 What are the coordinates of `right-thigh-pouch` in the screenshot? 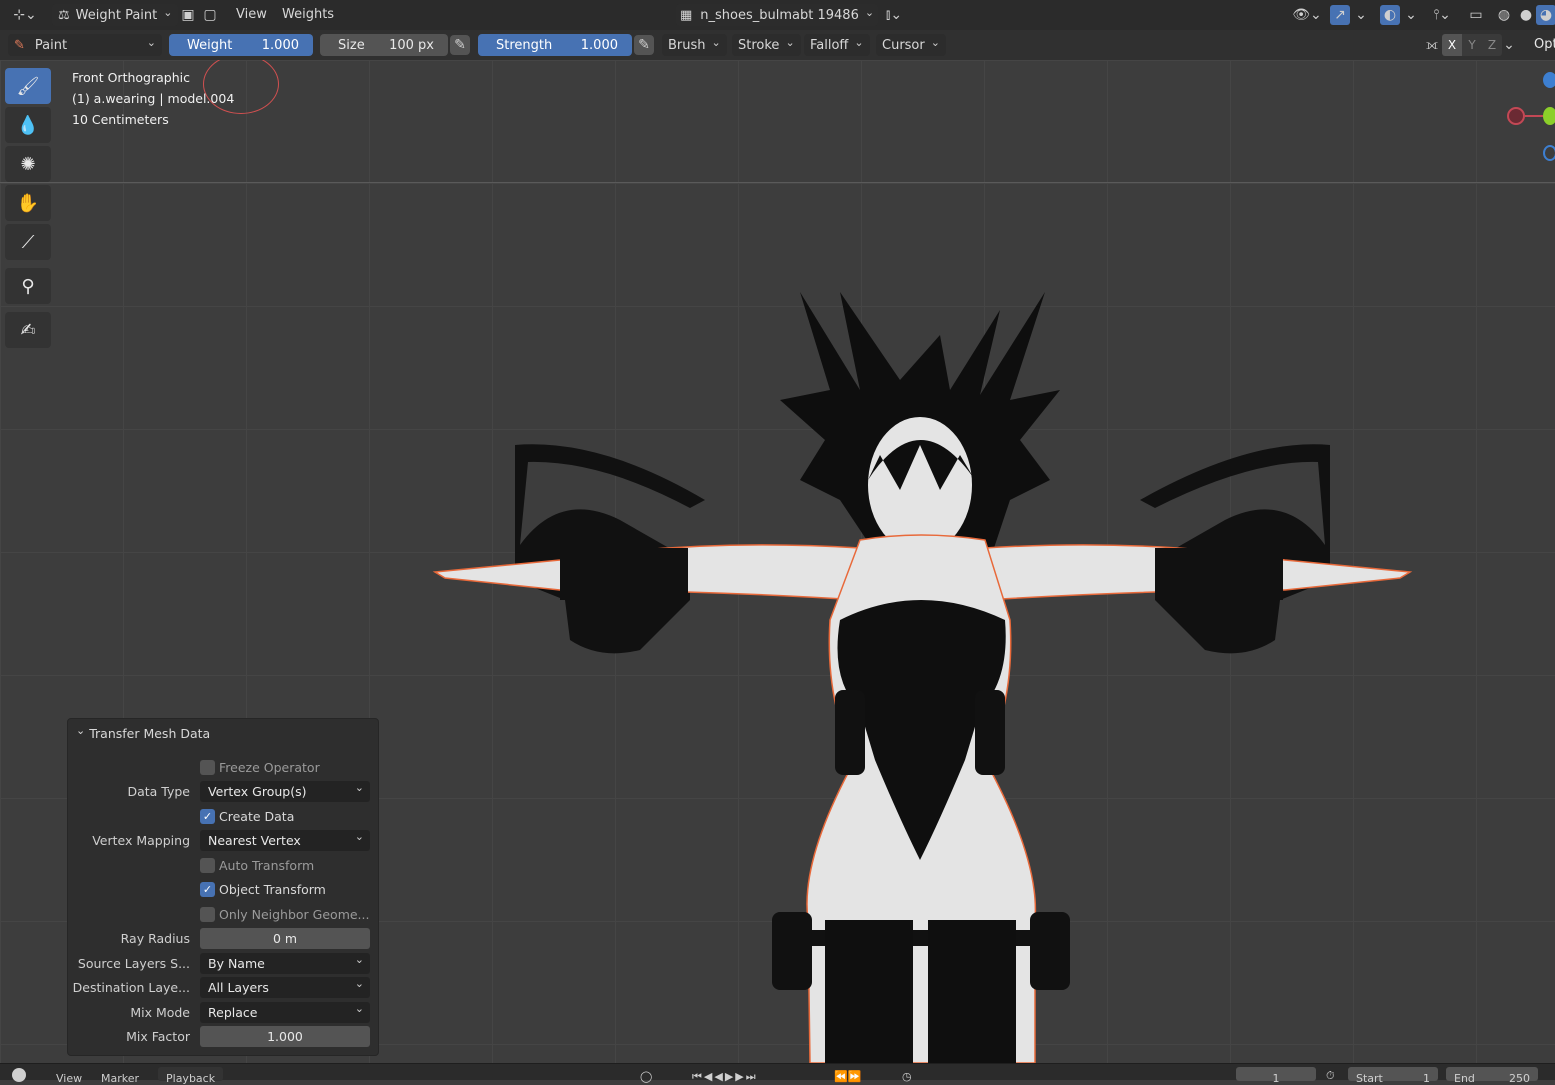 It's located at (1050, 951).